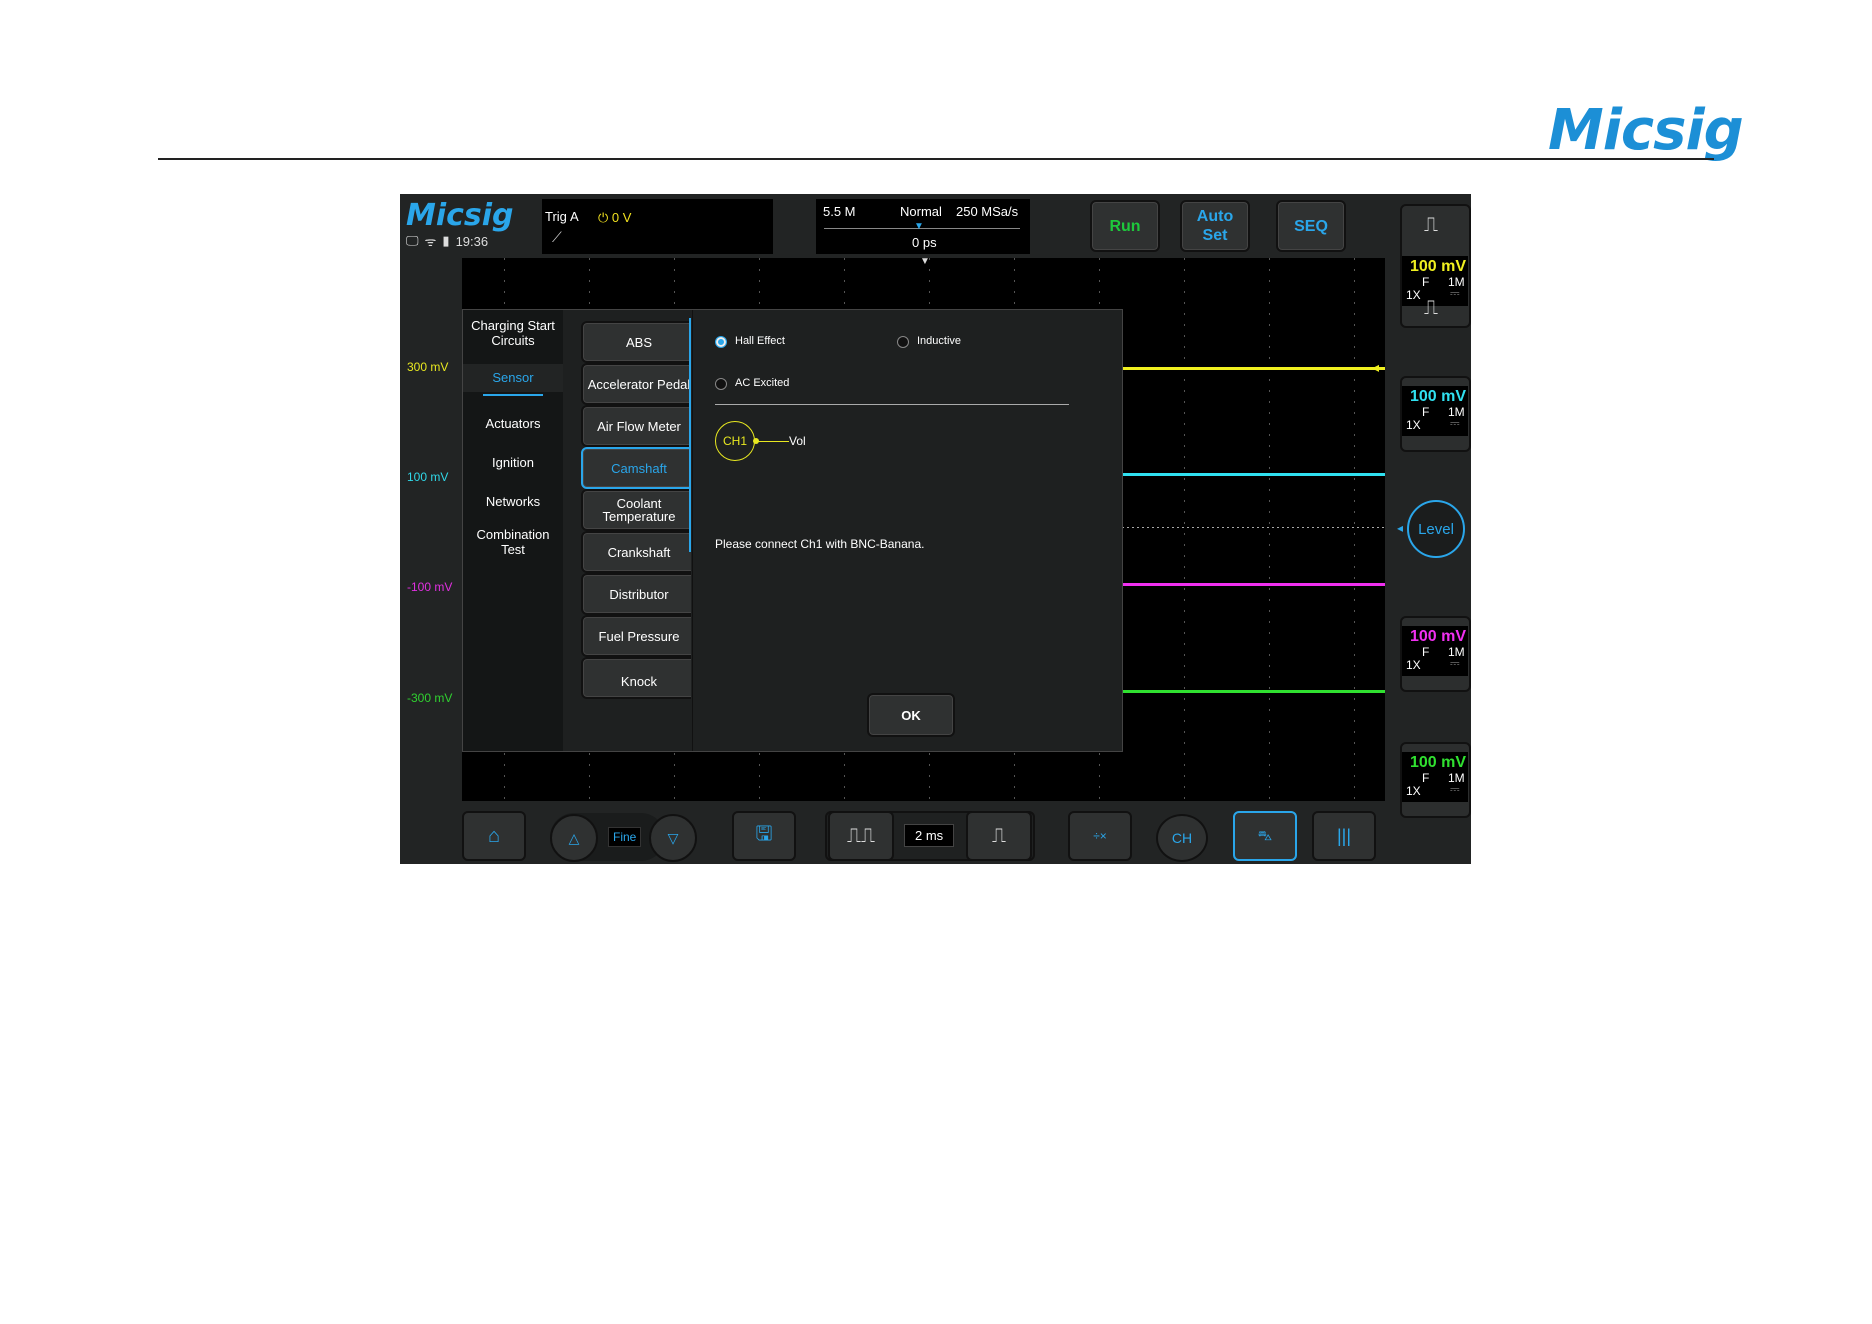 The width and height of the screenshot is (1872, 1324). I want to click on math-icon: ÷×, so click(1100, 836).